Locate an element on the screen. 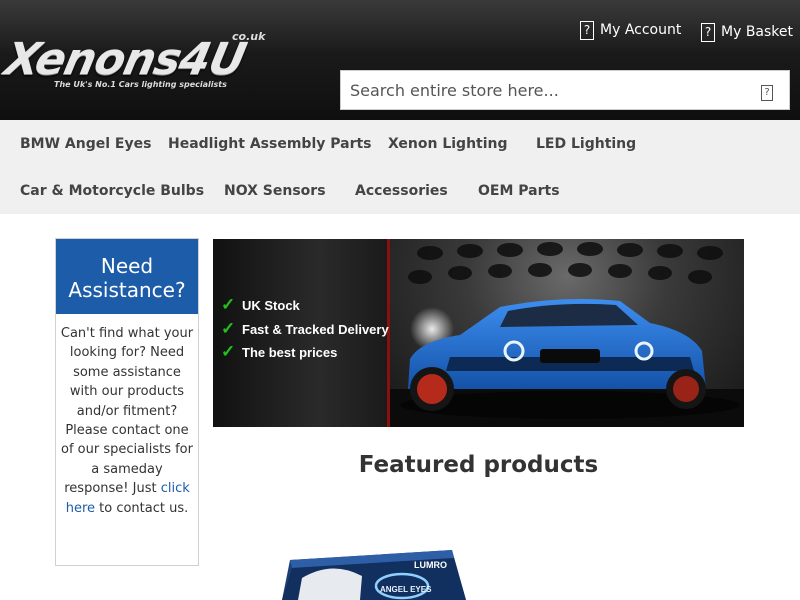 The image size is (800, 600). product-card: LUMRO ANGEL EYES is located at coordinates (372, 550).